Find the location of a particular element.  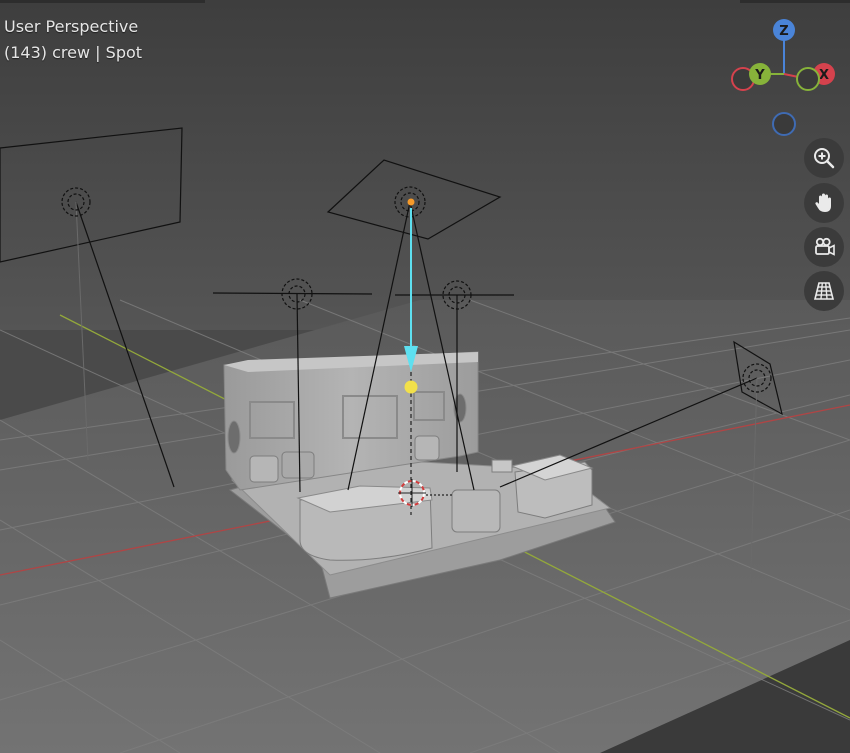

scene-info: (143) crew | Spot is located at coordinates (73, 52).